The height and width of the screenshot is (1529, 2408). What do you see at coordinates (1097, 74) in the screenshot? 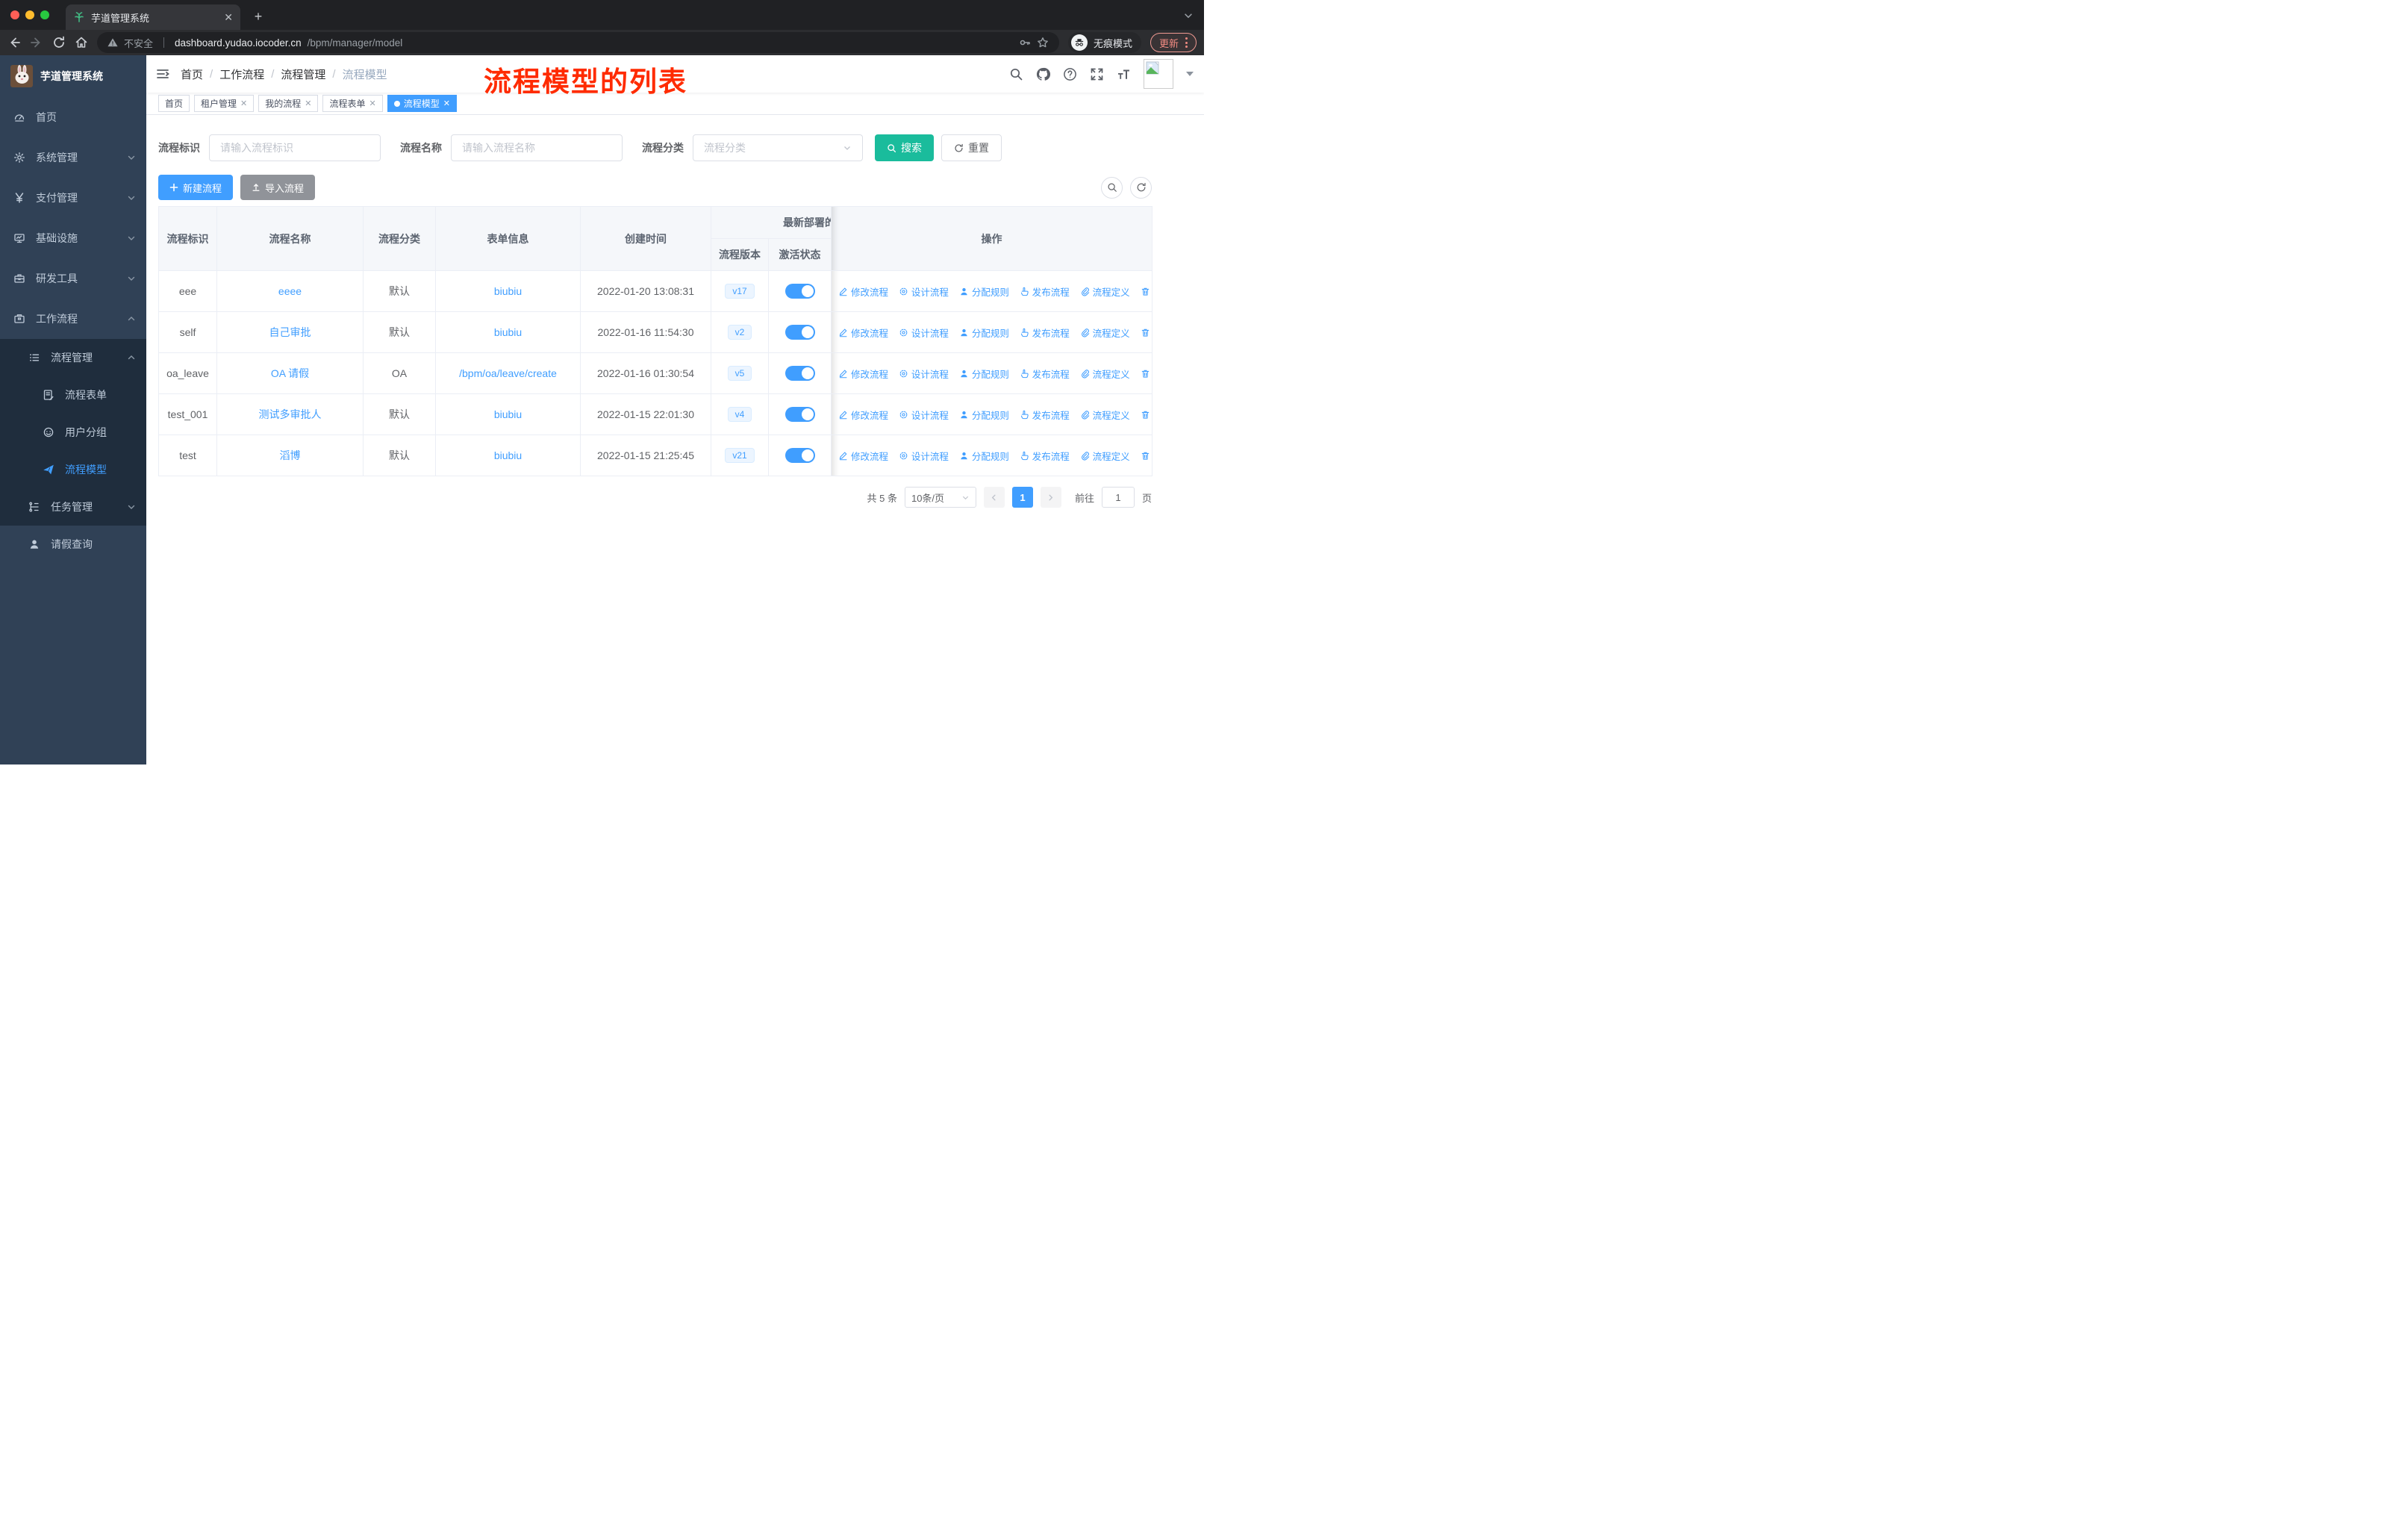
I see `fullscreen-icon` at bounding box center [1097, 74].